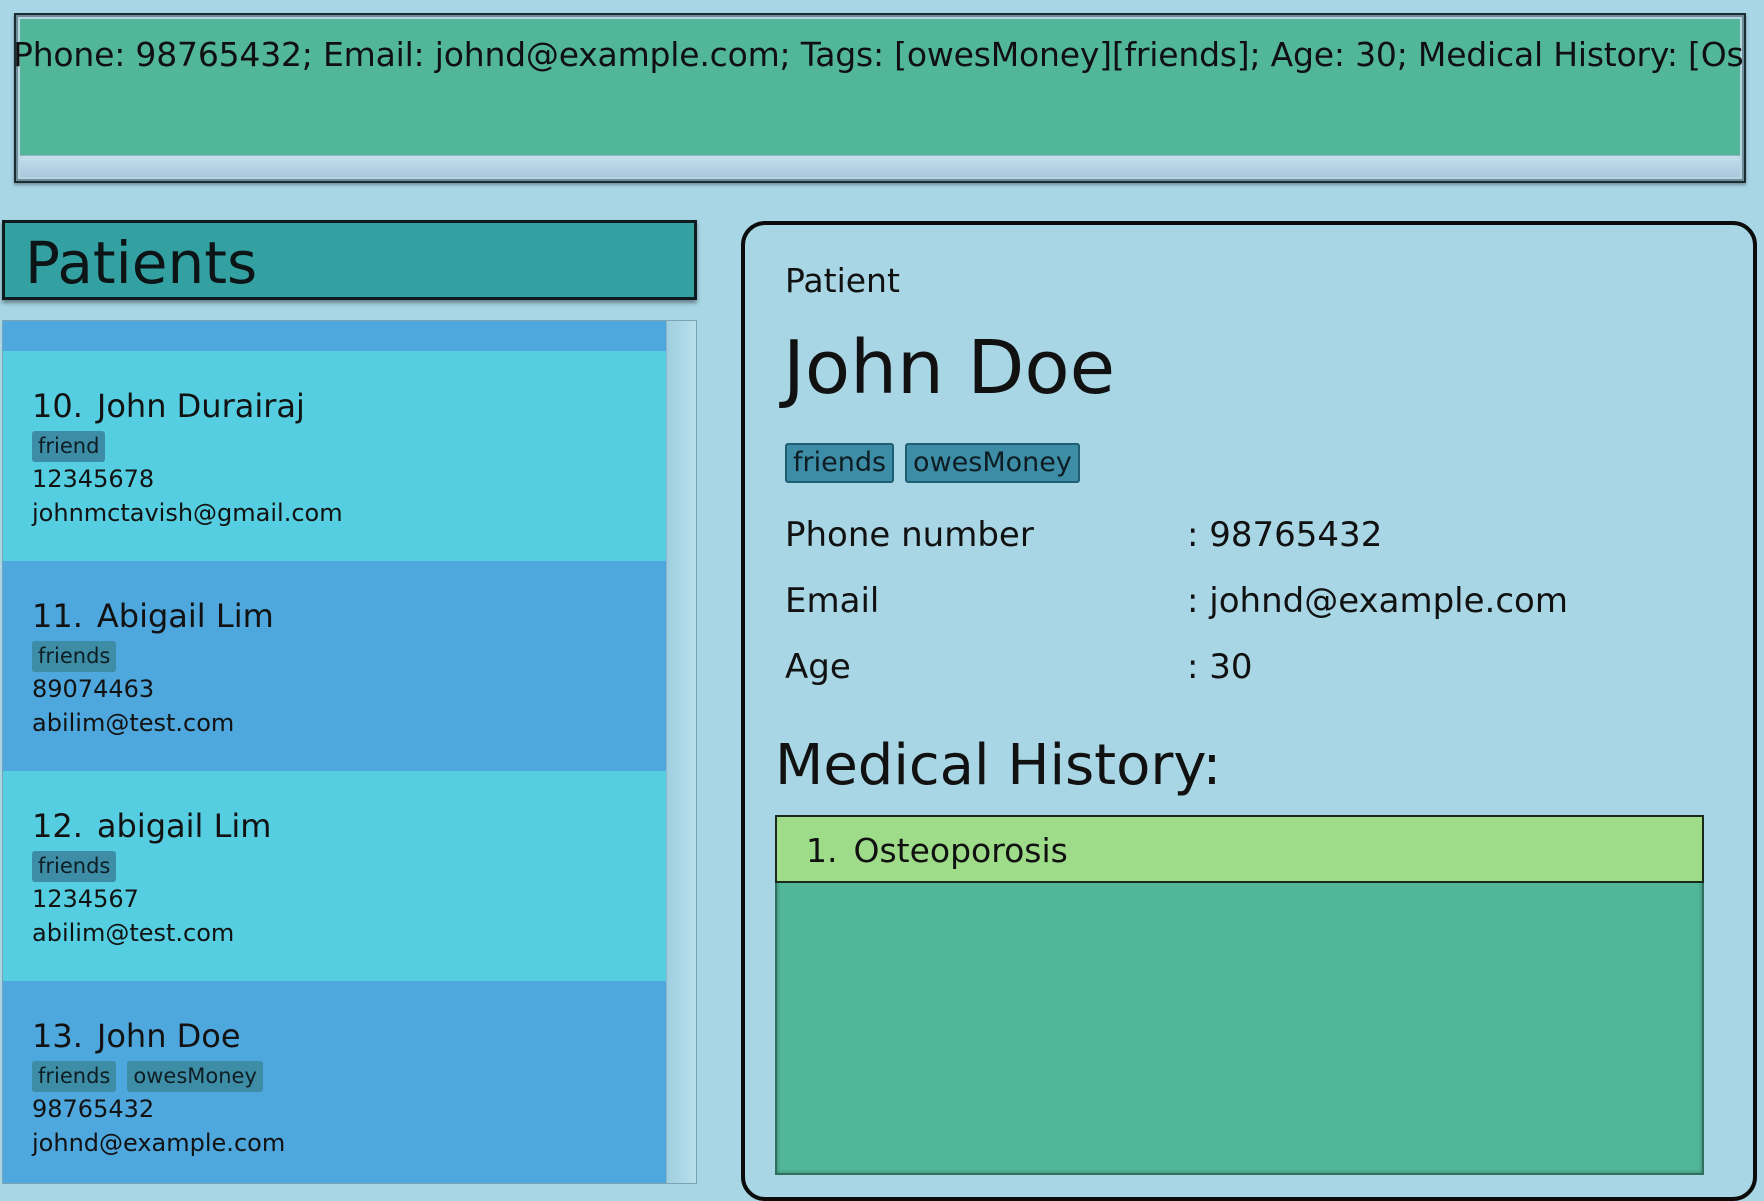  Describe the element at coordinates (818, 667) in the screenshot. I see `age-label: Age` at that location.